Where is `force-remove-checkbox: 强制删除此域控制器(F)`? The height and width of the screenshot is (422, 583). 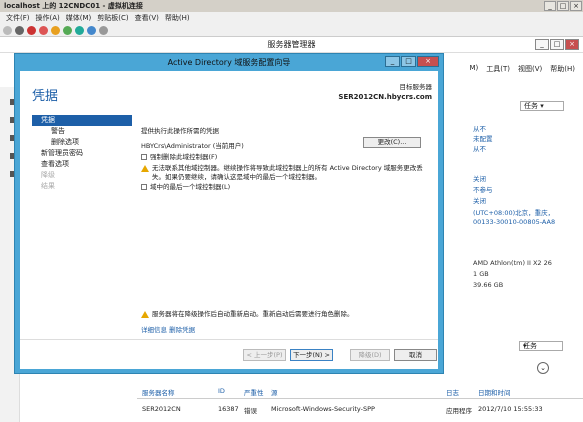 force-remove-checkbox: 强制删除此域控制器(F) is located at coordinates (179, 156).